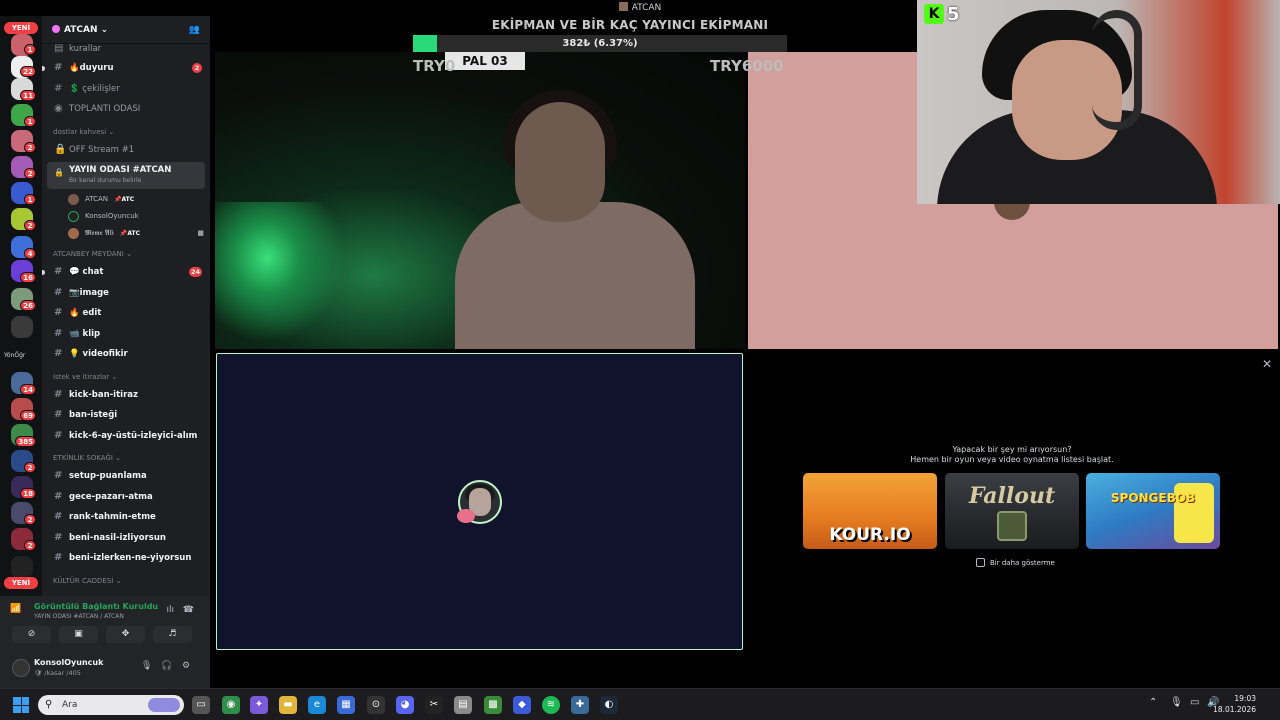 This screenshot has width=1280, height=720. I want to click on unread-indicator, so click(43, 272).